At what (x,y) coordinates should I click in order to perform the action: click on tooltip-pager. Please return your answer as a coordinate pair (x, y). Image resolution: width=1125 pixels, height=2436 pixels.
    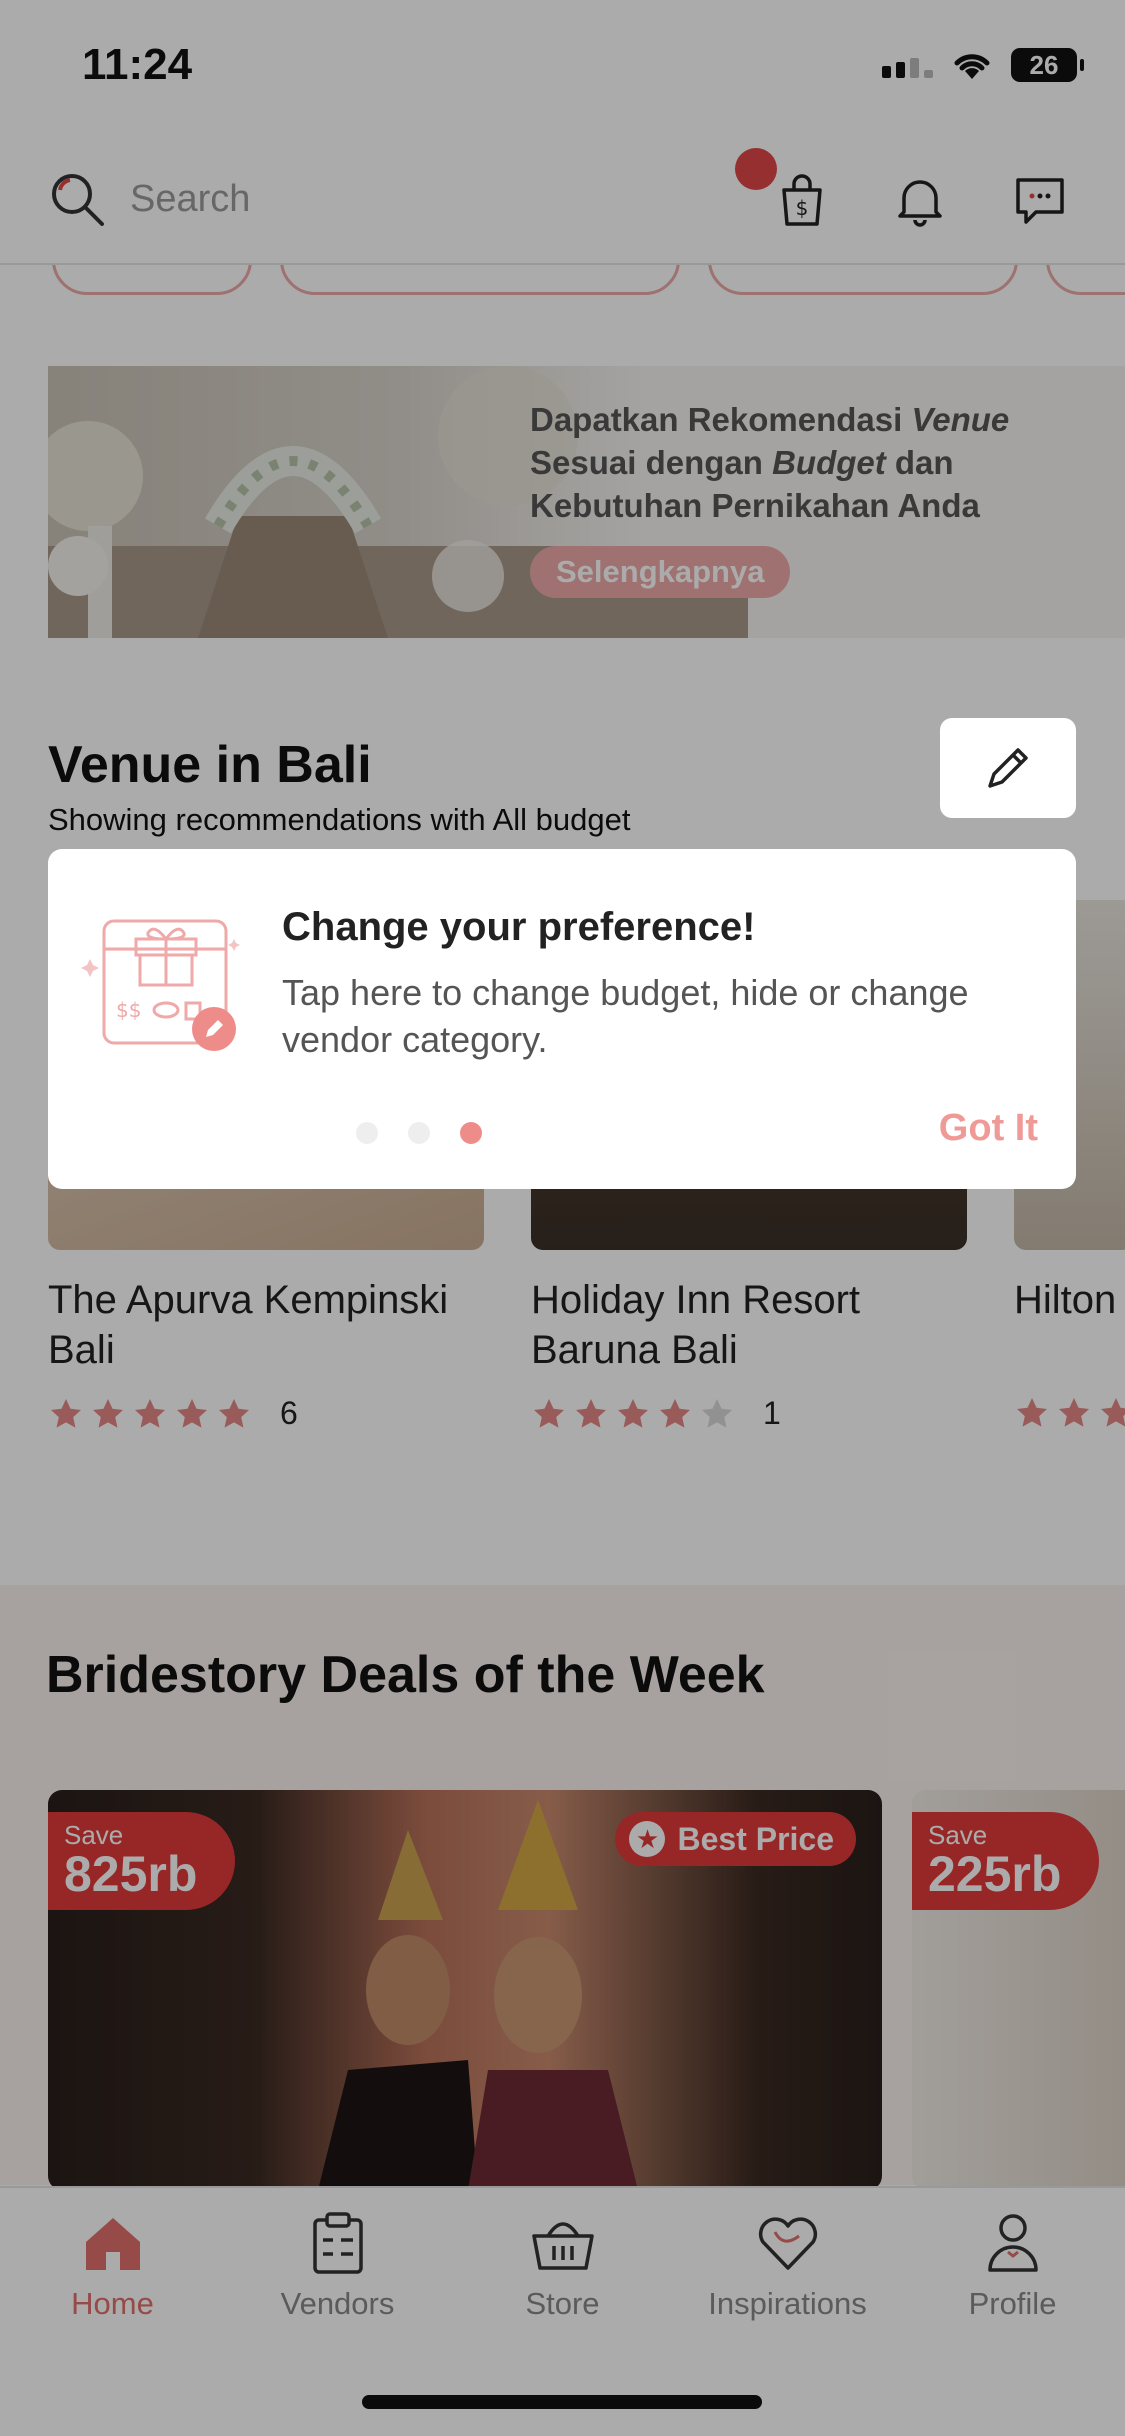
    Looking at the image, I should click on (419, 1133).